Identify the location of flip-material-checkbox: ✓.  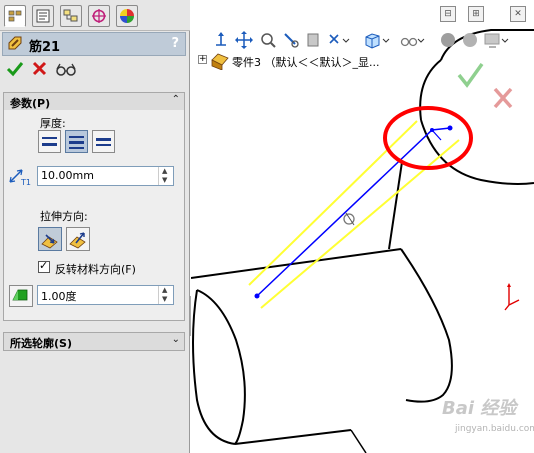
(44, 266).